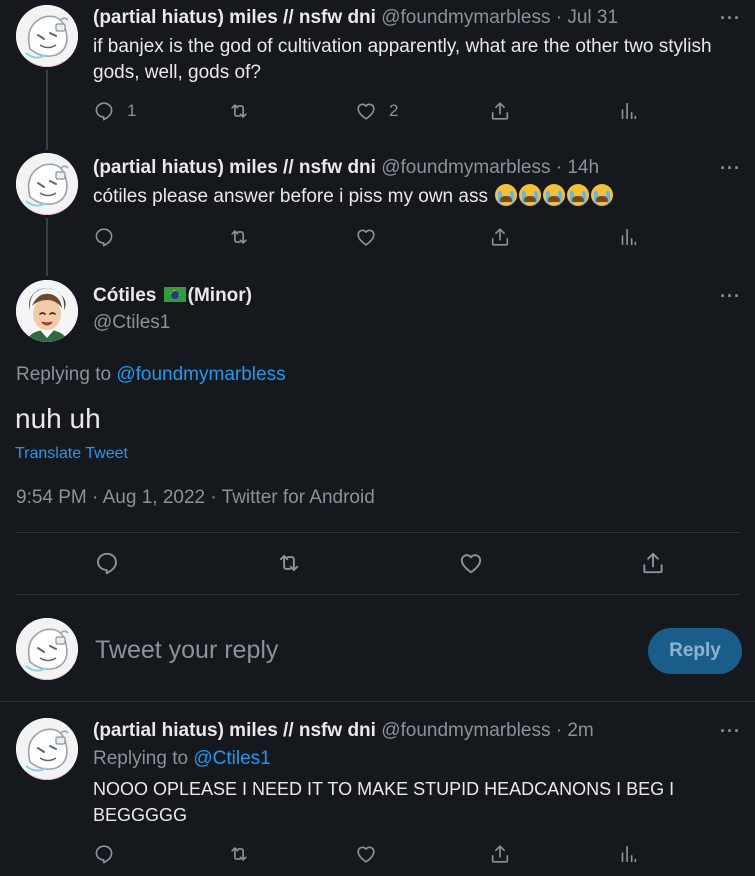 The width and height of the screenshot is (755, 876). Describe the element at coordinates (200, 374) in the screenshot. I see `replying-to-link: @foundmymarbless` at that location.